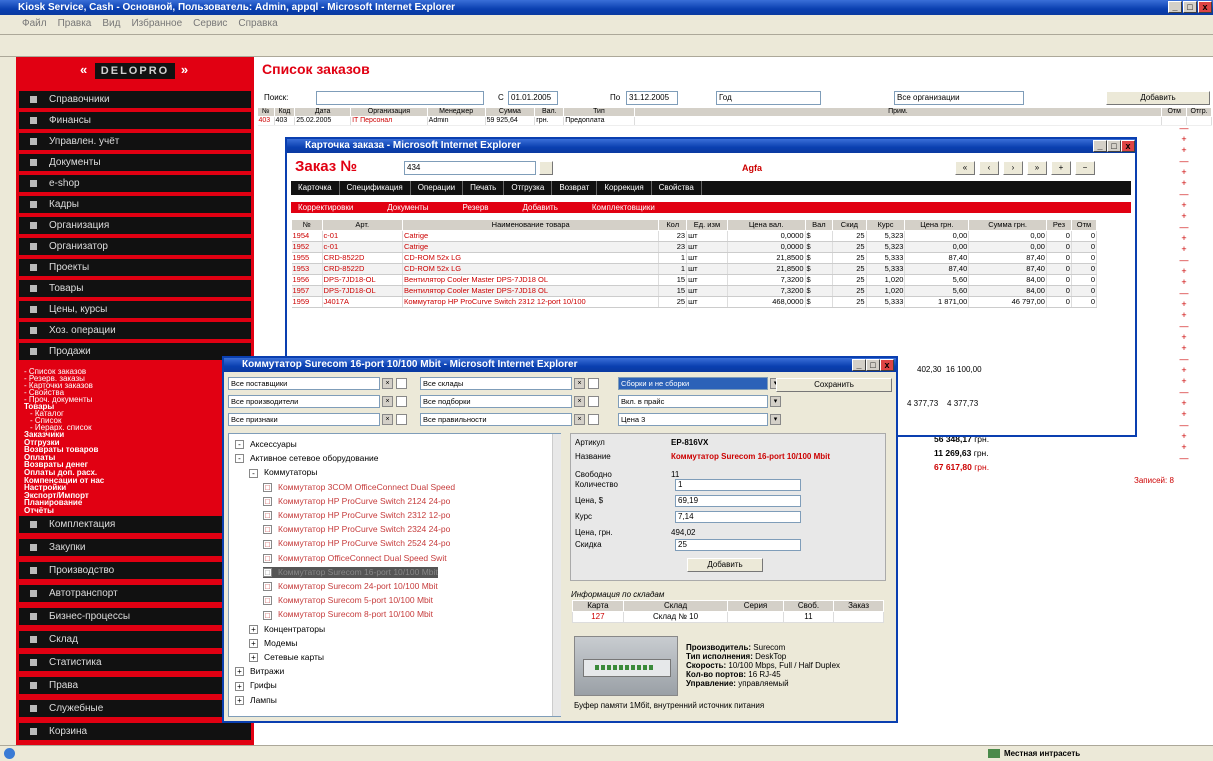 The height and width of the screenshot is (761, 1213). I want to click on sidebar-item2-6: Статистика, so click(135, 662).